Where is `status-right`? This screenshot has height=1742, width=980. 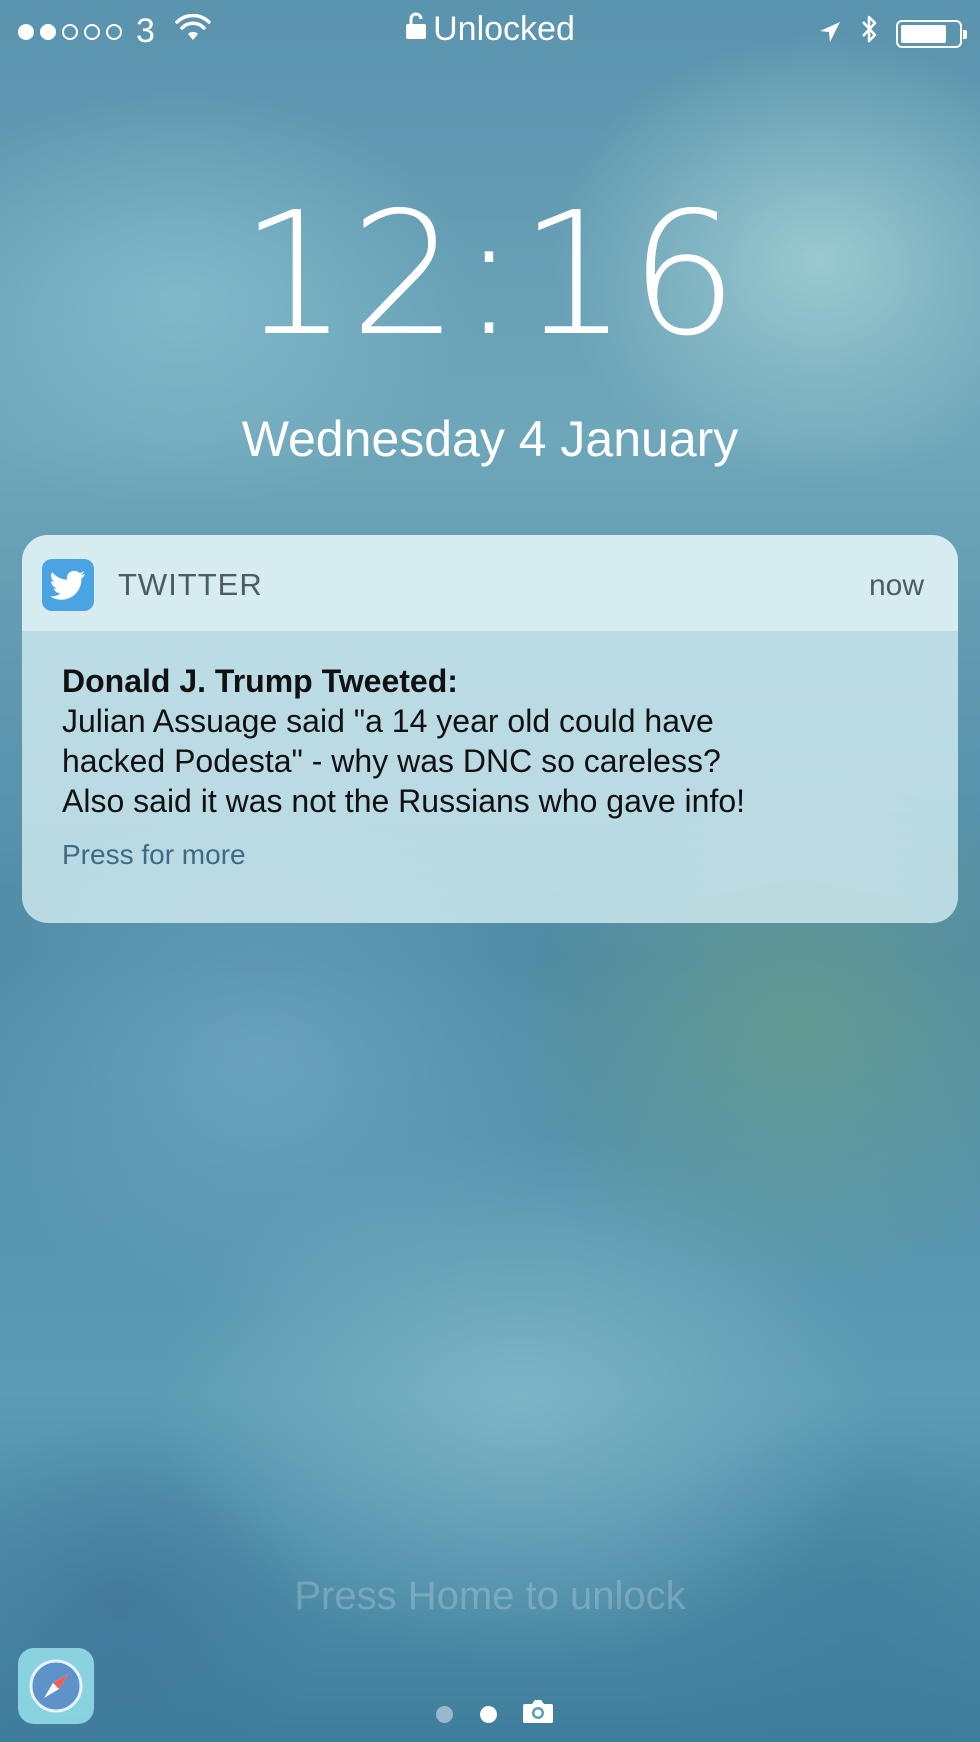
status-right is located at coordinates (892, 33).